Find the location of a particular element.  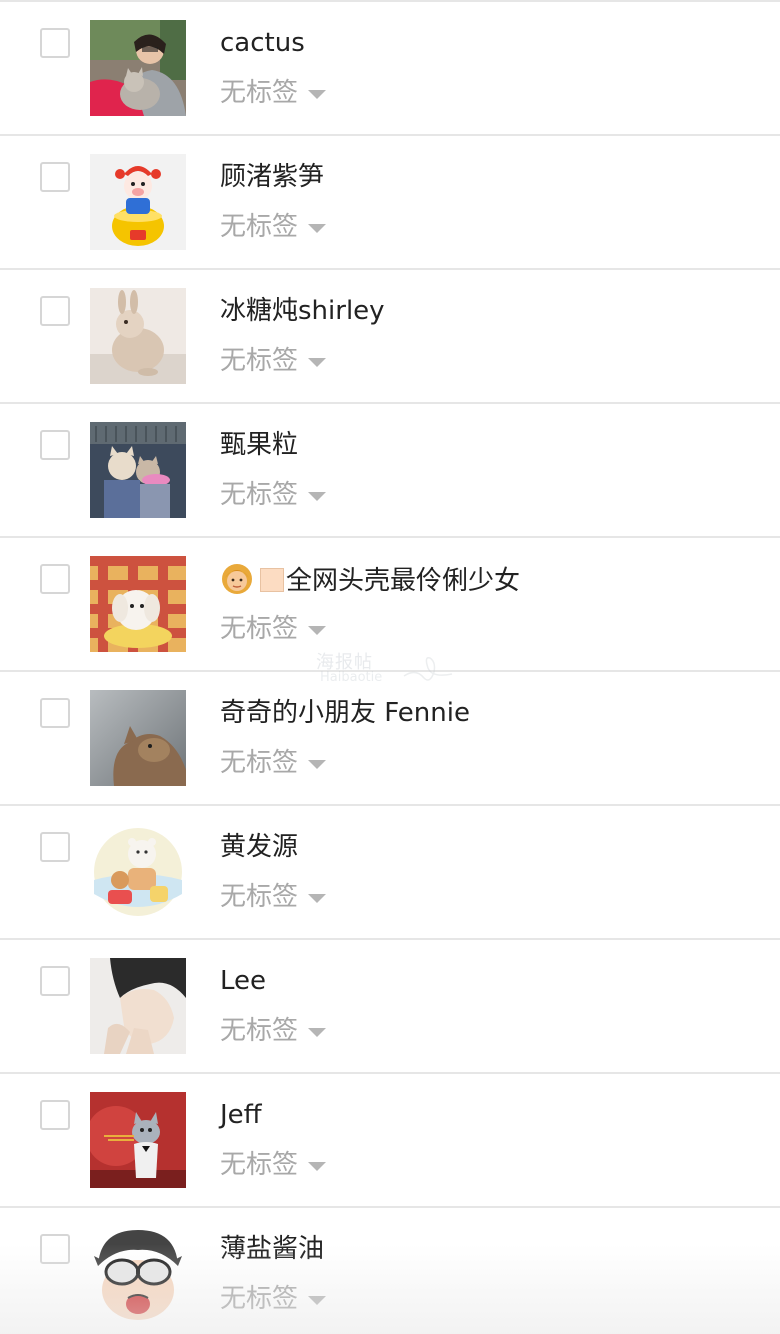

woman-holding-cat-photo-icon is located at coordinates (138, 68).